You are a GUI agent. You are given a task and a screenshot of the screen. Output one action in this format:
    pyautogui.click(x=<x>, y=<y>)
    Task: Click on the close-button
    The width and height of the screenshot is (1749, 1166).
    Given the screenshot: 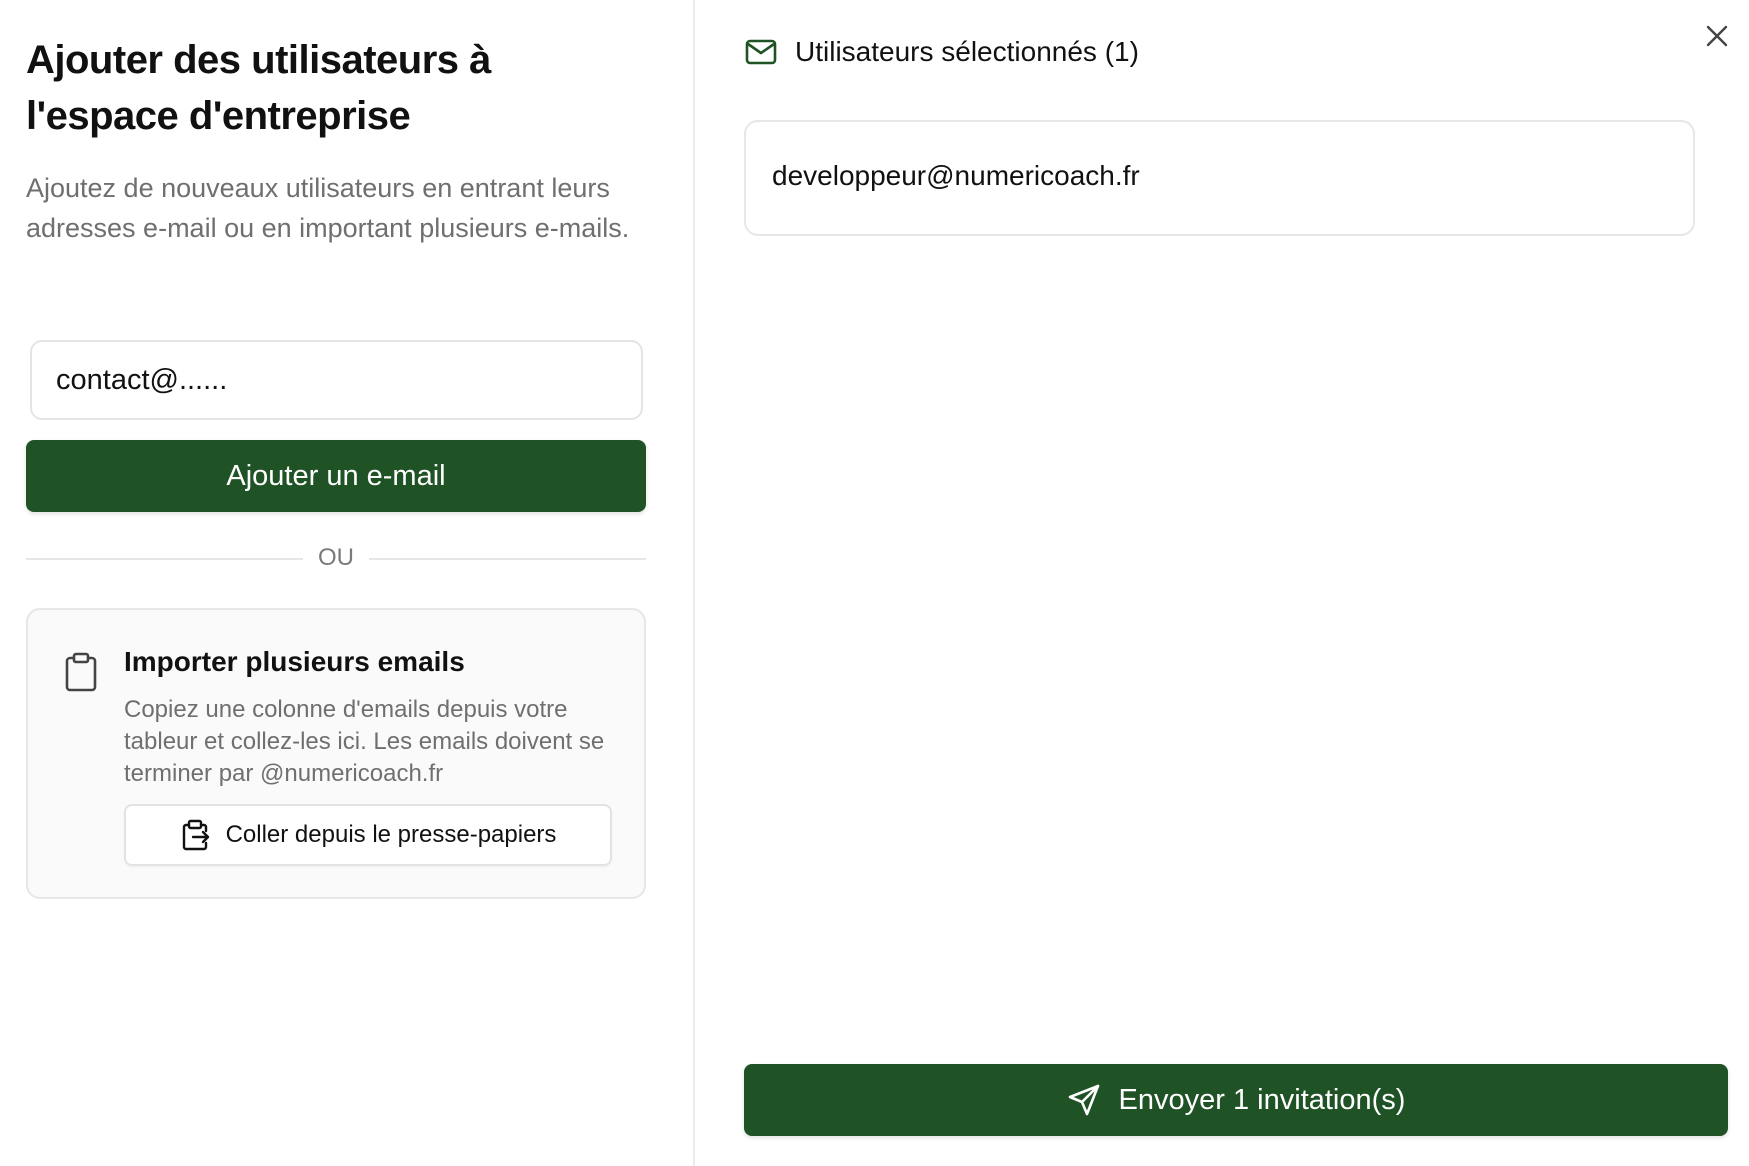 What is the action you would take?
    pyautogui.click(x=1717, y=36)
    